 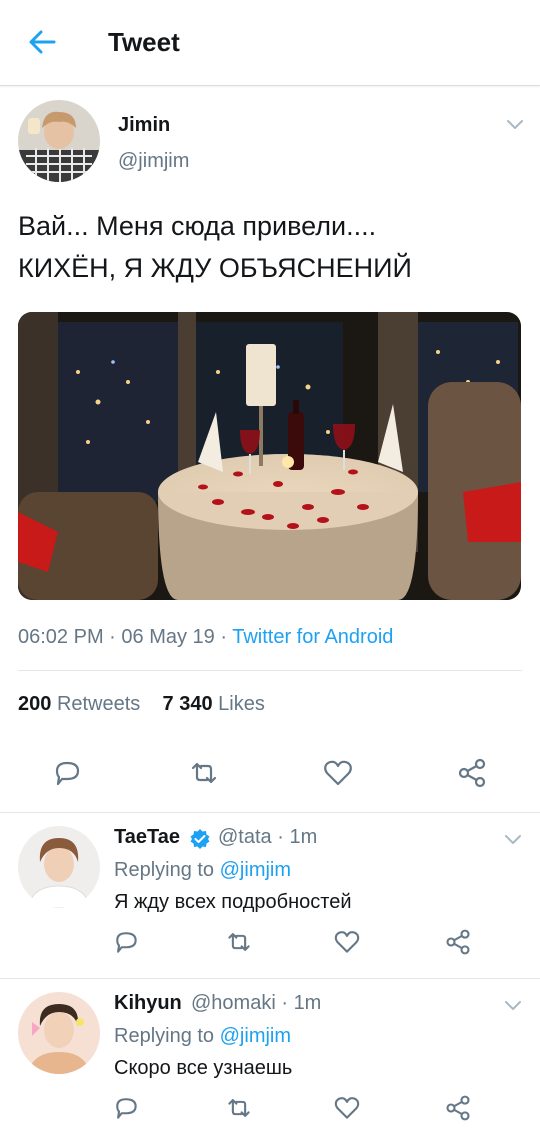 I want to click on tweet-text-line: КИХЁН, Я ЖДУ ОБЪЯСНЕНИЙ, so click(x=215, y=268).